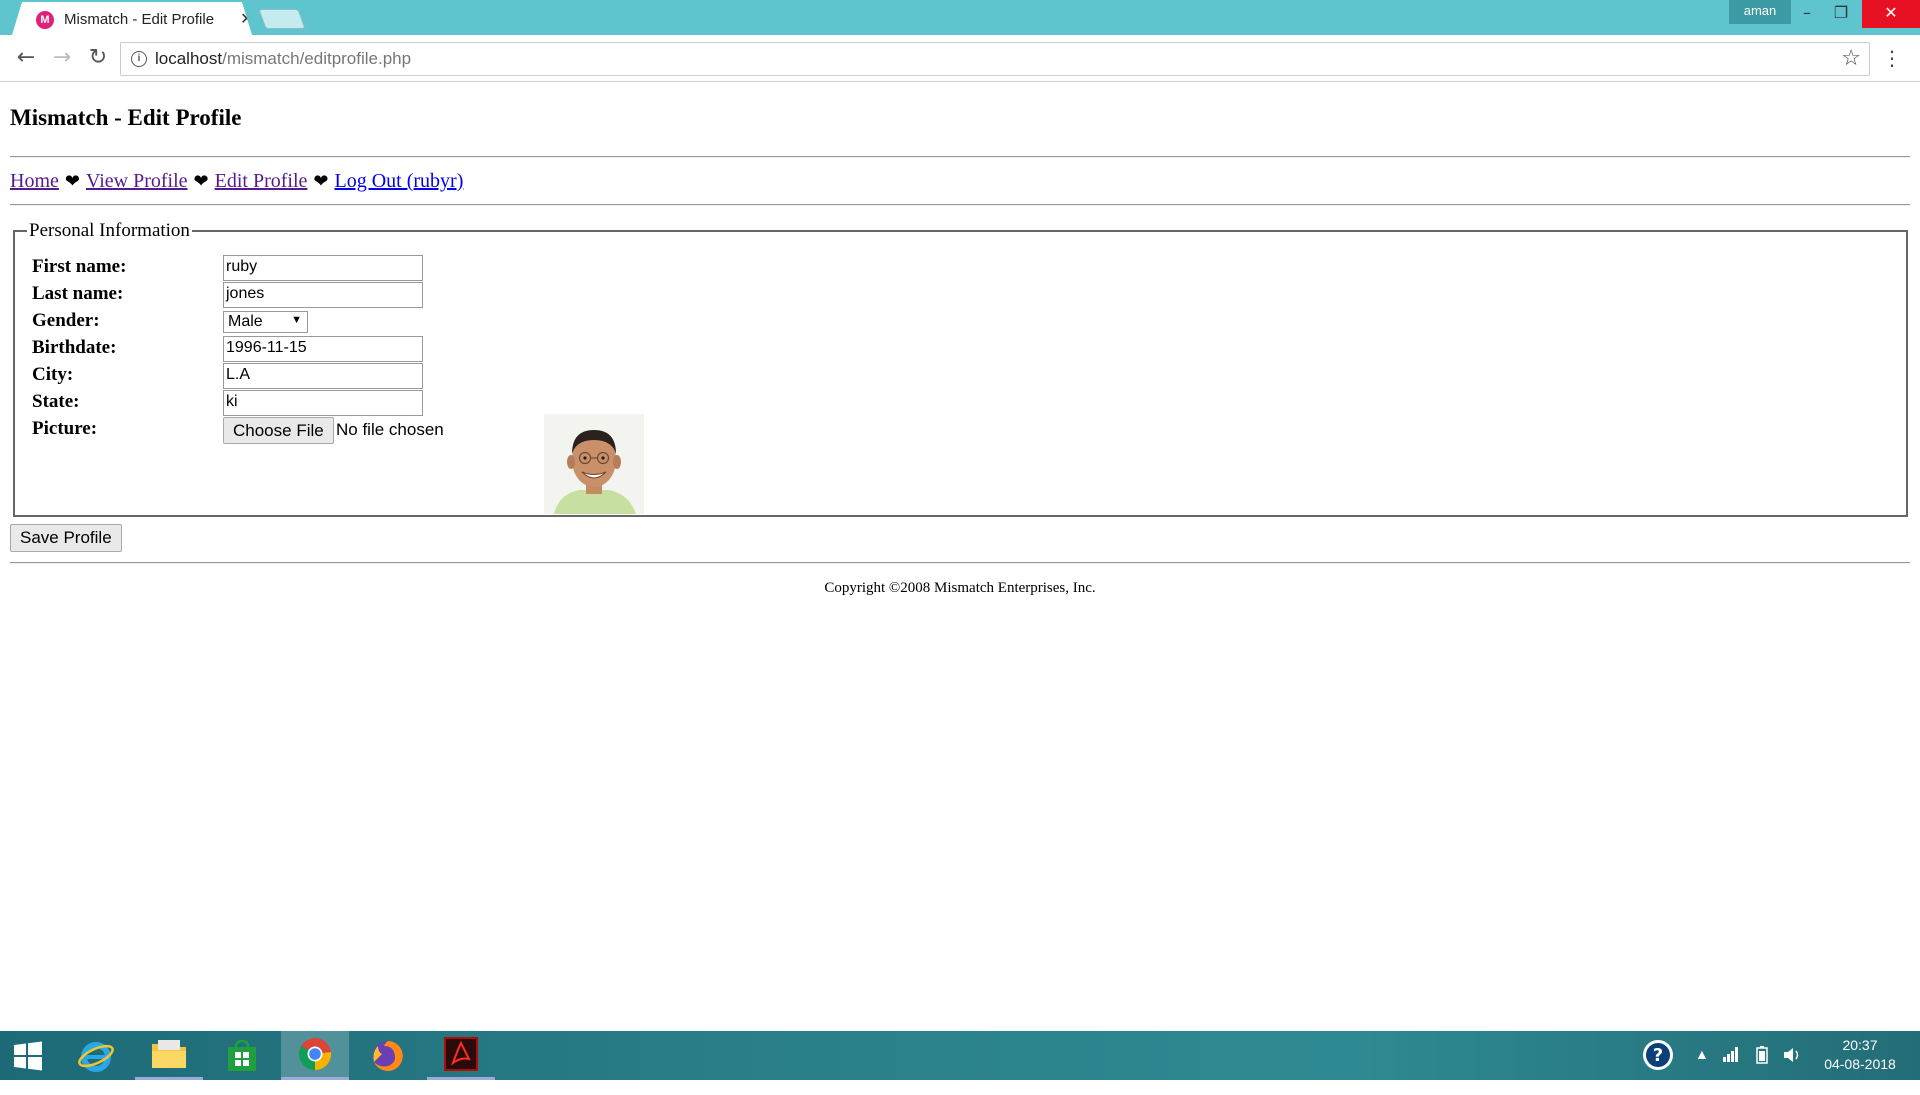 This screenshot has width=1920, height=1095. What do you see at coordinates (323, 295) in the screenshot?
I see `last-name-input: jones` at bounding box center [323, 295].